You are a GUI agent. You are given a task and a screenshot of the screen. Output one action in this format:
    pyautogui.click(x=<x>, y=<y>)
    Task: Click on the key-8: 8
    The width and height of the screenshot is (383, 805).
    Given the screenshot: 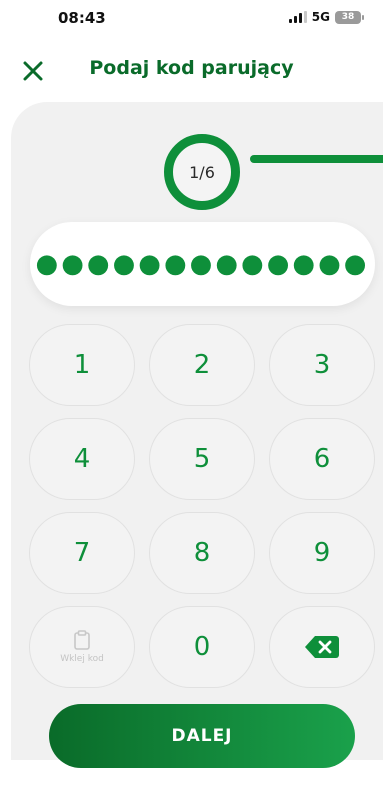 What is the action you would take?
    pyautogui.click(x=202, y=553)
    